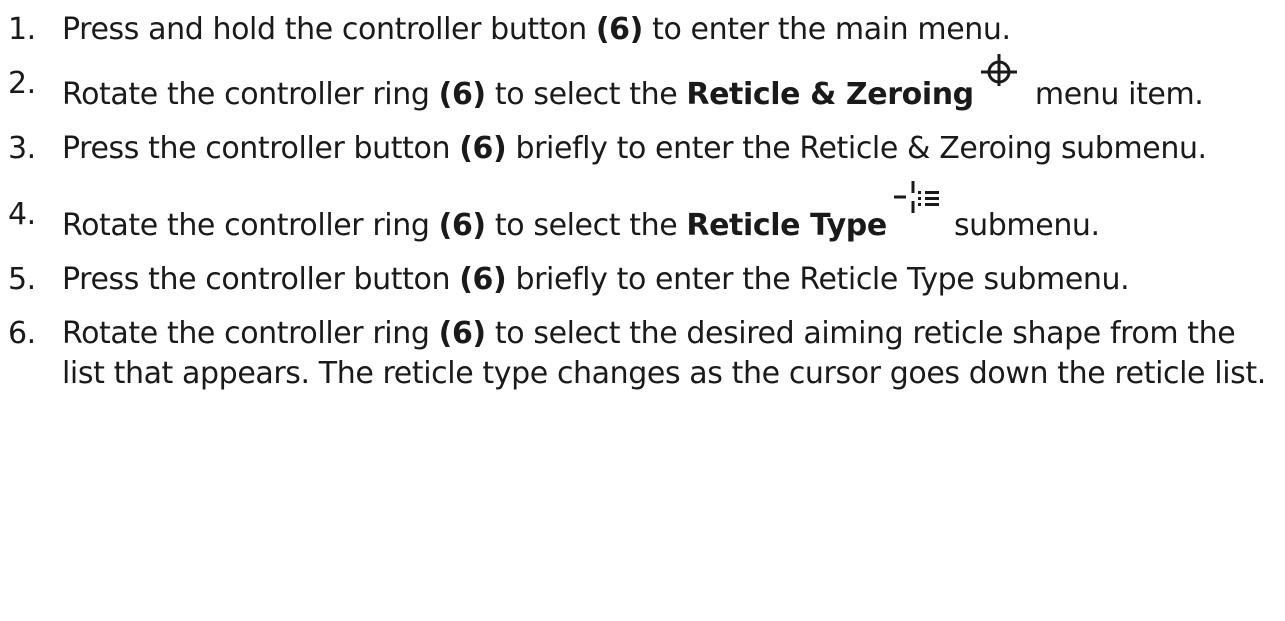 The width and height of the screenshot is (1285, 621). I want to click on submenu-name: Reticle Type, so click(786, 225).